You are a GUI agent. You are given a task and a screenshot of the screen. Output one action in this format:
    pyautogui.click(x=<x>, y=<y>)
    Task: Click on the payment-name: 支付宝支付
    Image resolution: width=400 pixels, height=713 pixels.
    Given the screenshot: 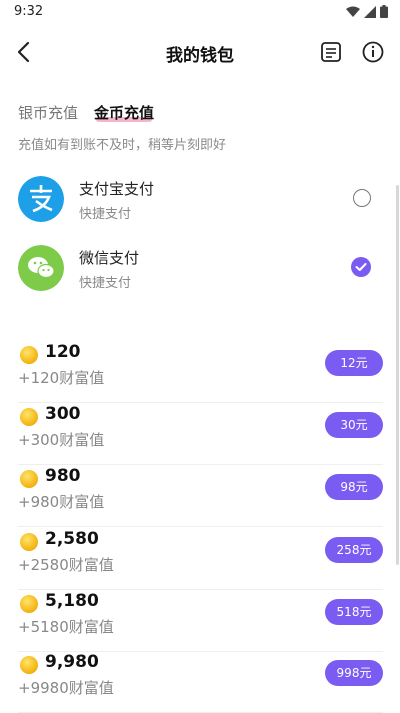 What is the action you would take?
    pyautogui.click(x=117, y=189)
    